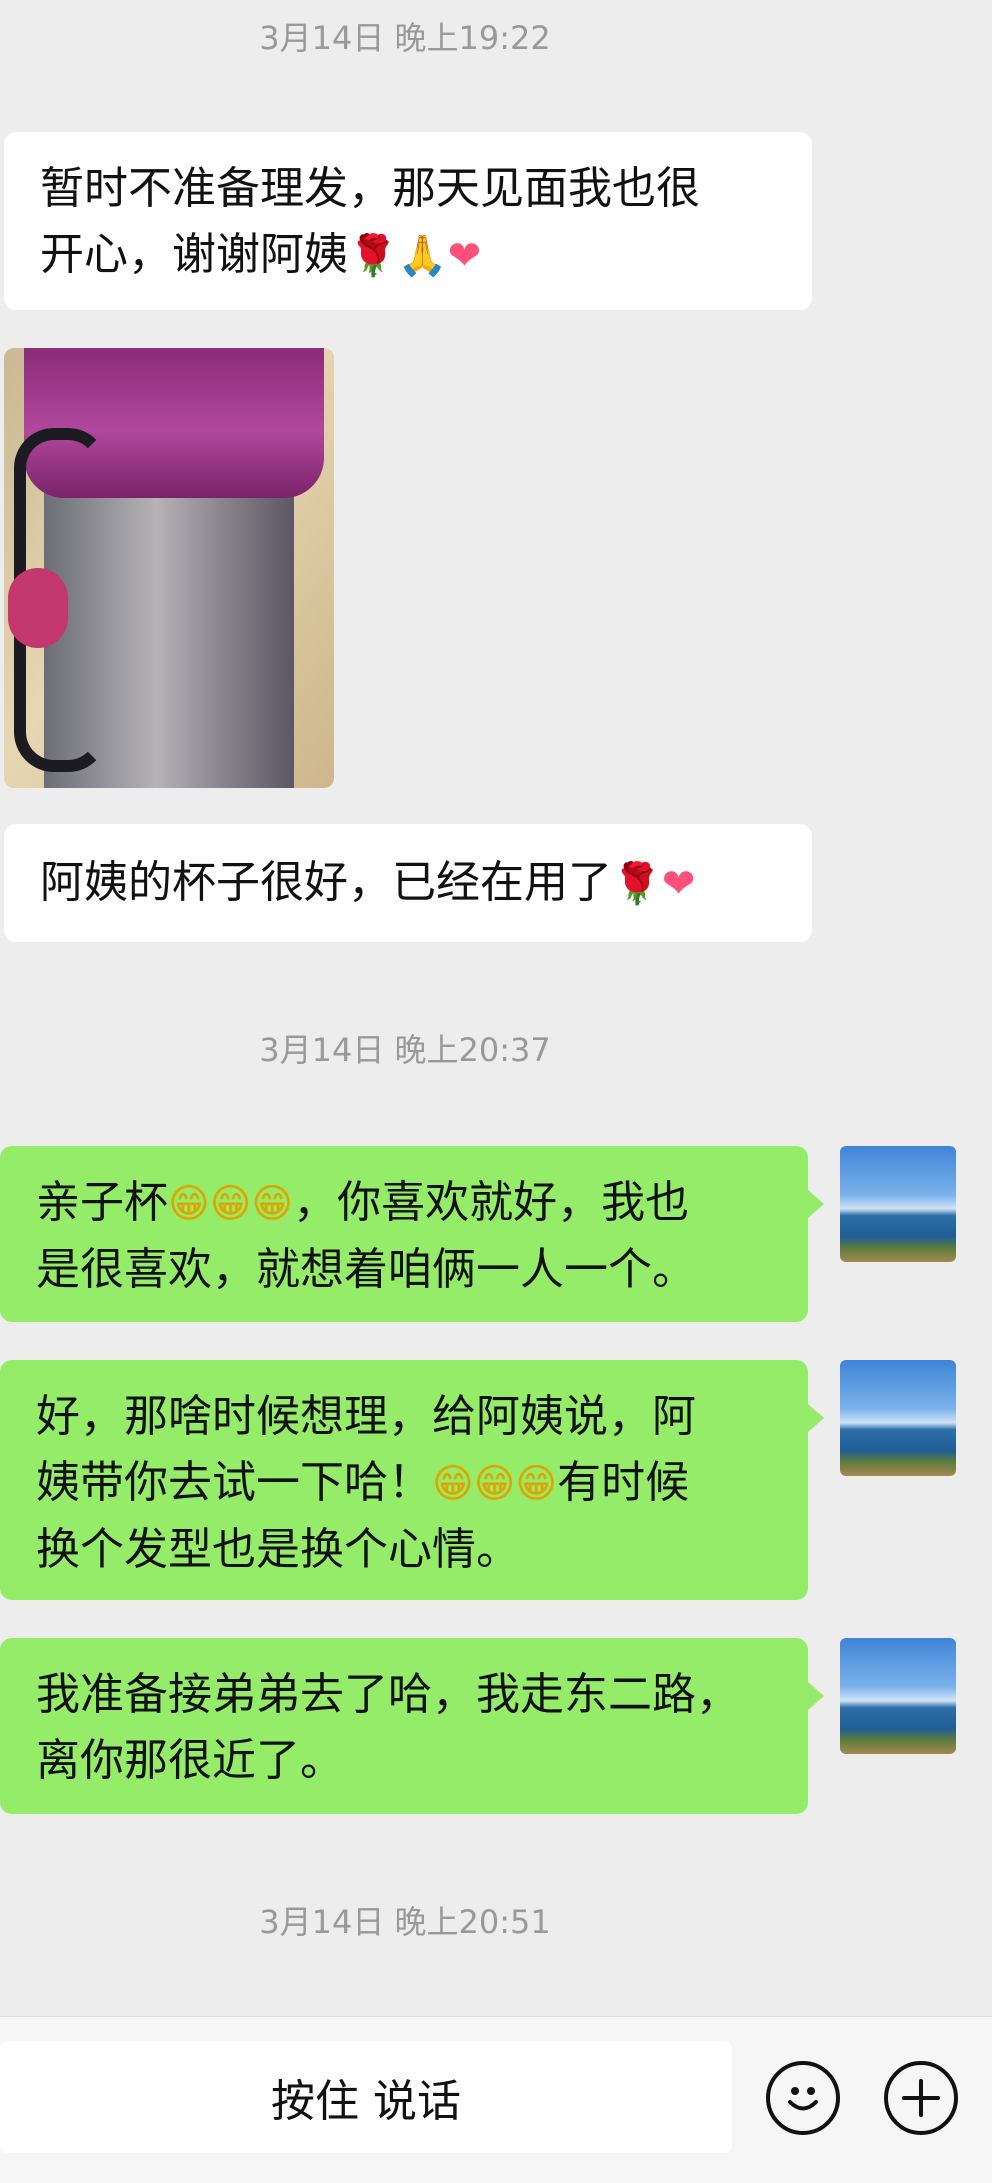 The width and height of the screenshot is (992, 2183). What do you see at coordinates (412, 1726) in the screenshot?
I see `outgoing-message: 我准备接弟弟去了哈，我走东二路， 离你那很近了。` at bounding box center [412, 1726].